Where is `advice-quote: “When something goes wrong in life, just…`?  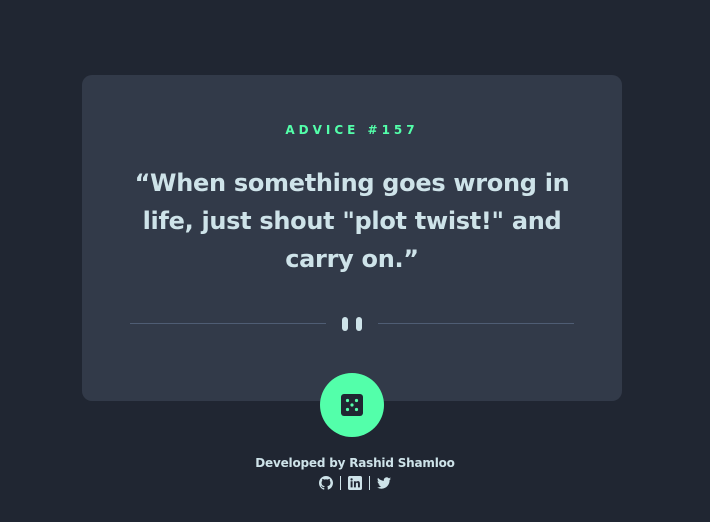
advice-quote: “When something goes wrong in life, just… is located at coordinates (352, 221).